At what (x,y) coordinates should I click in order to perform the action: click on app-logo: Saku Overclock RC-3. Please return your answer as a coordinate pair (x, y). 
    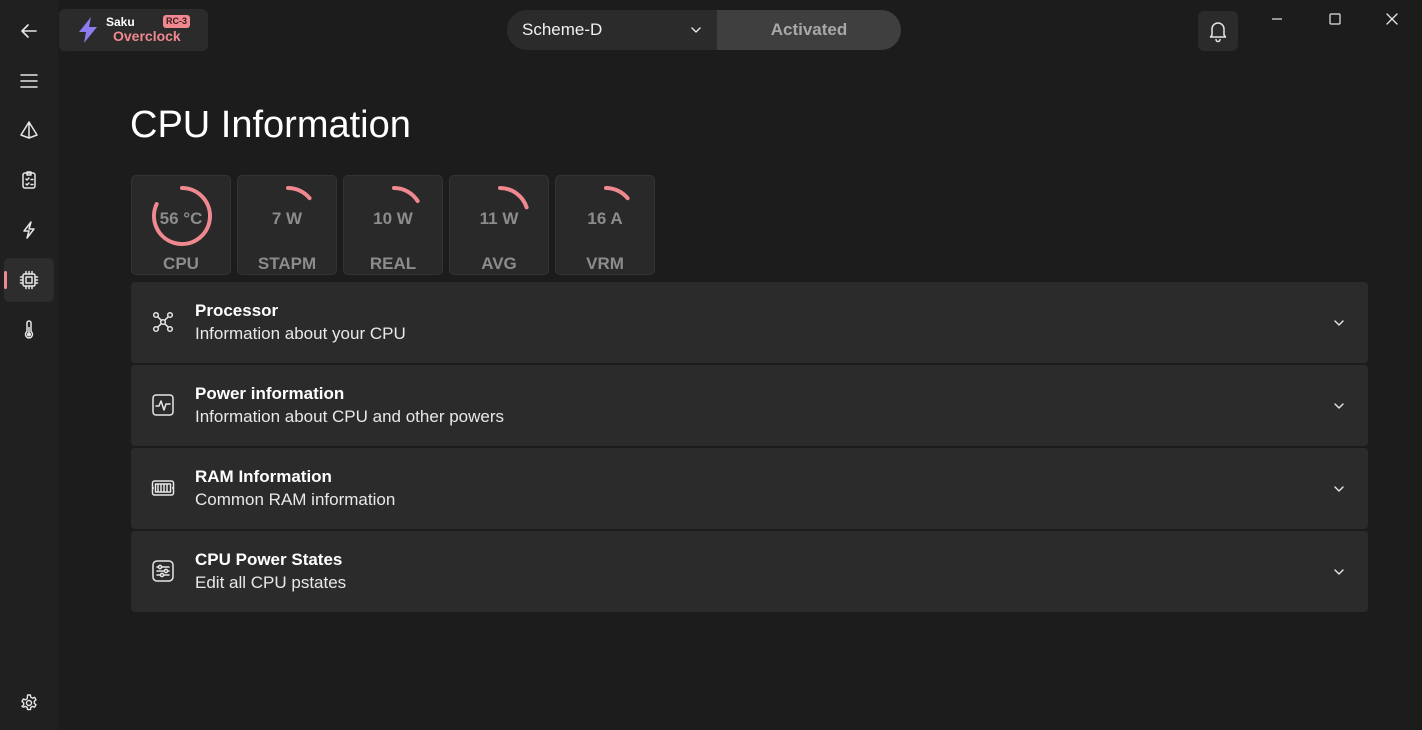
    Looking at the image, I should click on (133, 30).